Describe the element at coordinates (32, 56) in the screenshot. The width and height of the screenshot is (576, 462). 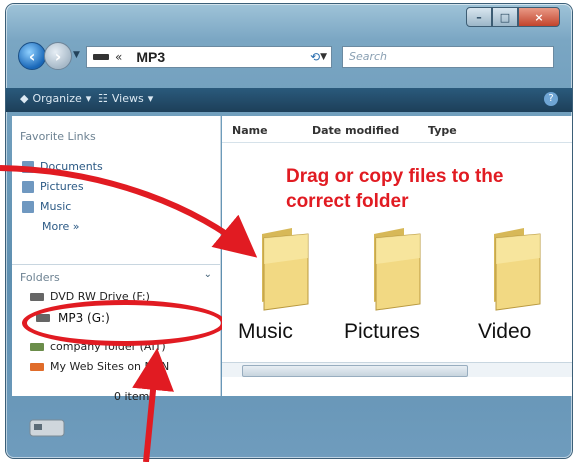
I see `back-button: ‹` at that location.